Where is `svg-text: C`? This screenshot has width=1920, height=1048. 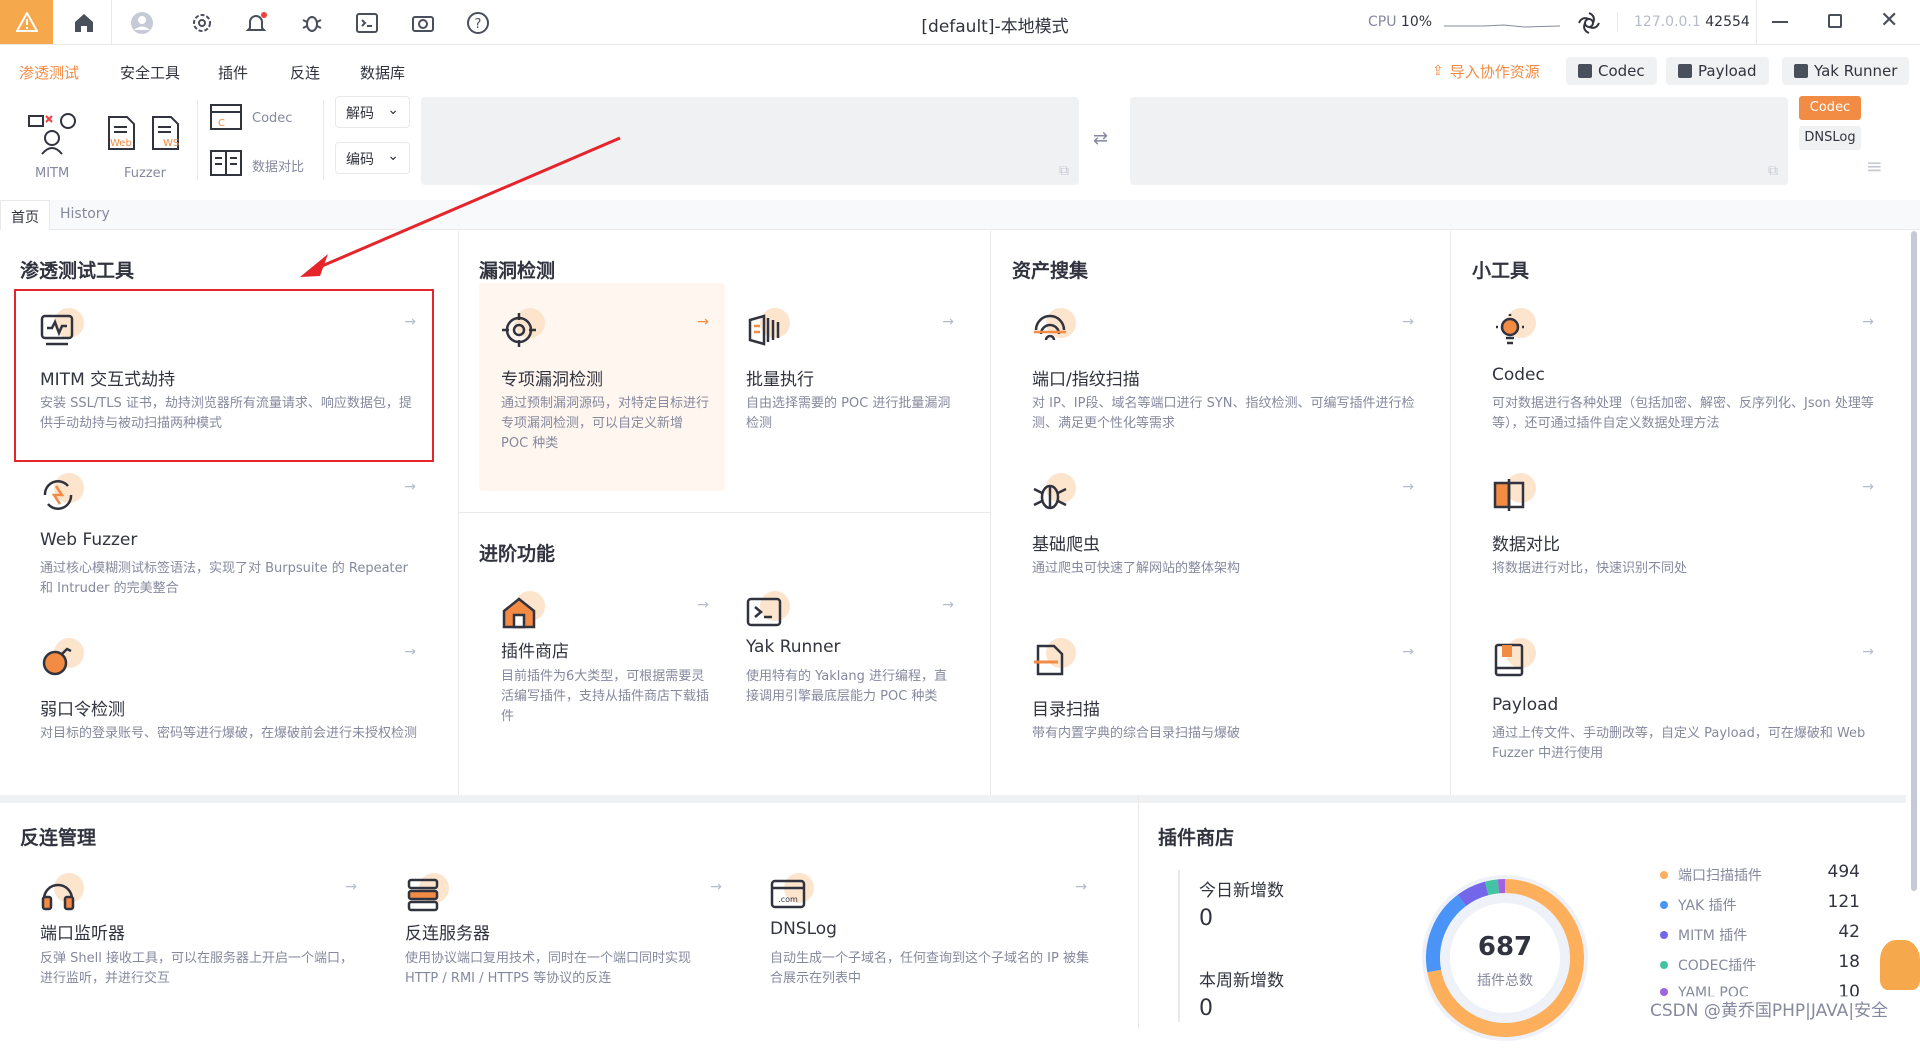 svg-text: C is located at coordinates (221, 123).